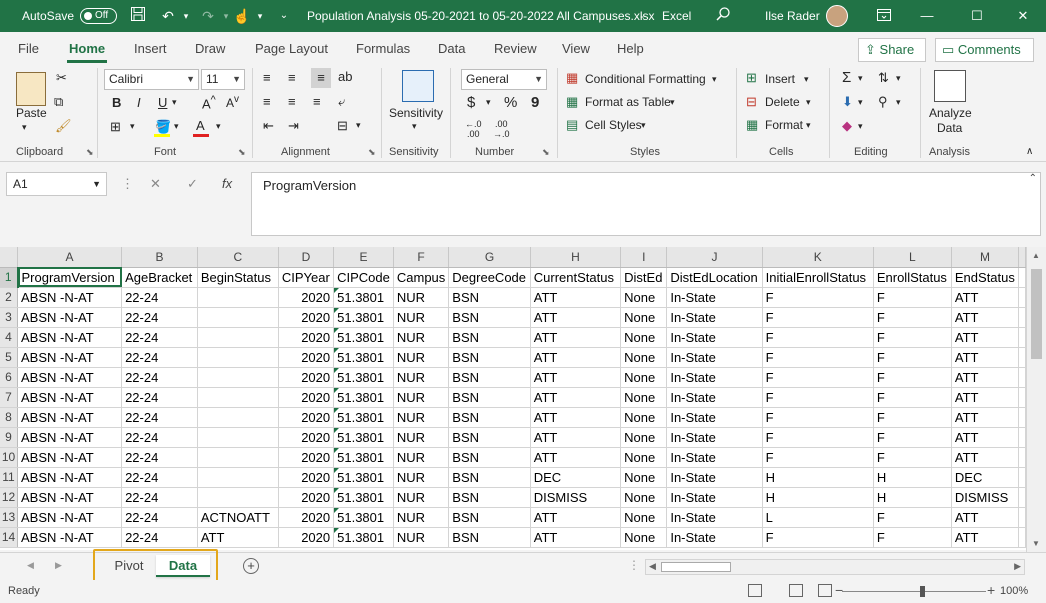  I want to click on middle-align-icon: ≡, so click(292, 77).